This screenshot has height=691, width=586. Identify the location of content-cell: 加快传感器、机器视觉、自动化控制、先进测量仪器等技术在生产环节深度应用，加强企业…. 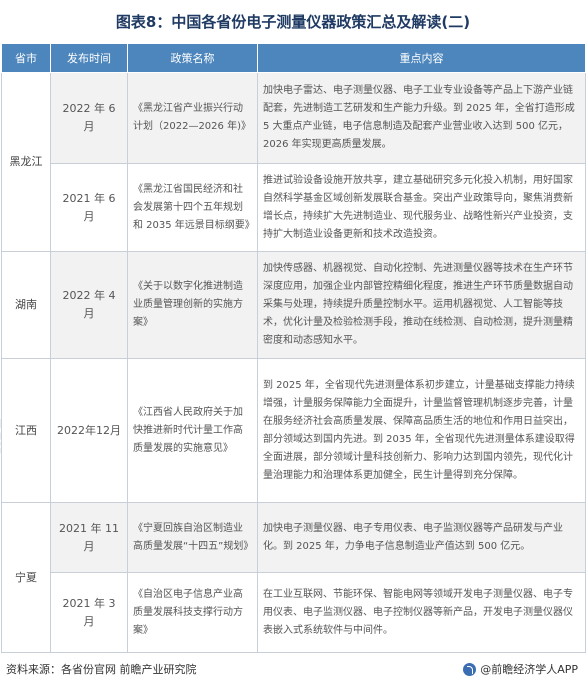
(421, 305).